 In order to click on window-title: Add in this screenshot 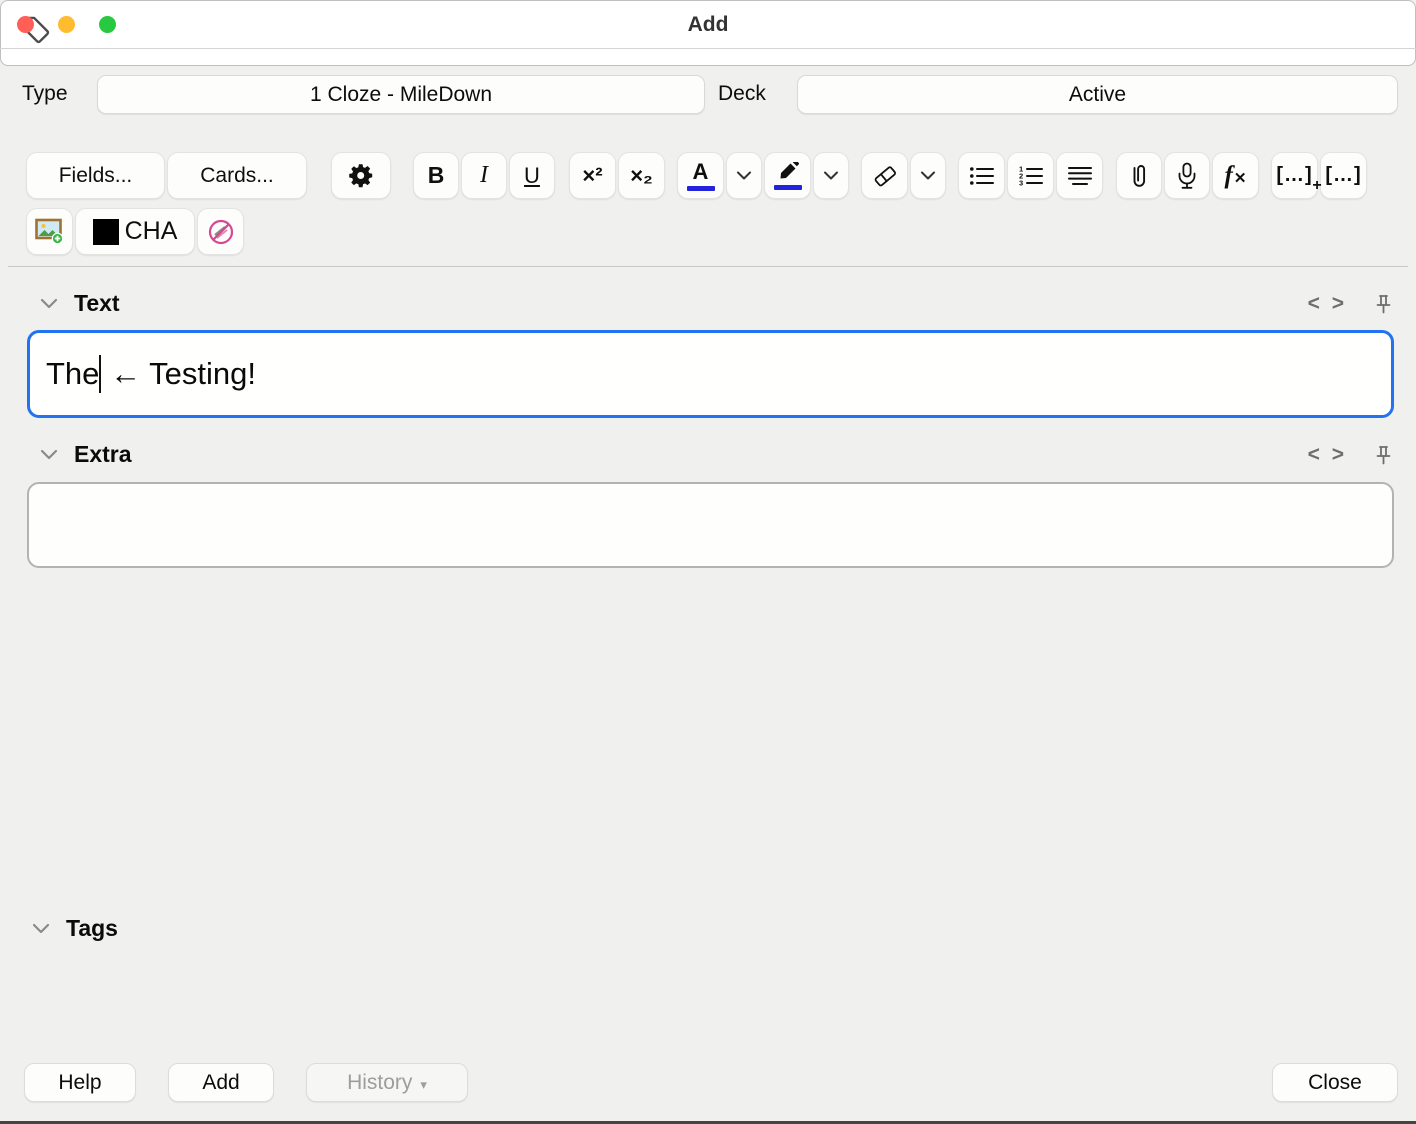, I will do `click(708, 24)`.